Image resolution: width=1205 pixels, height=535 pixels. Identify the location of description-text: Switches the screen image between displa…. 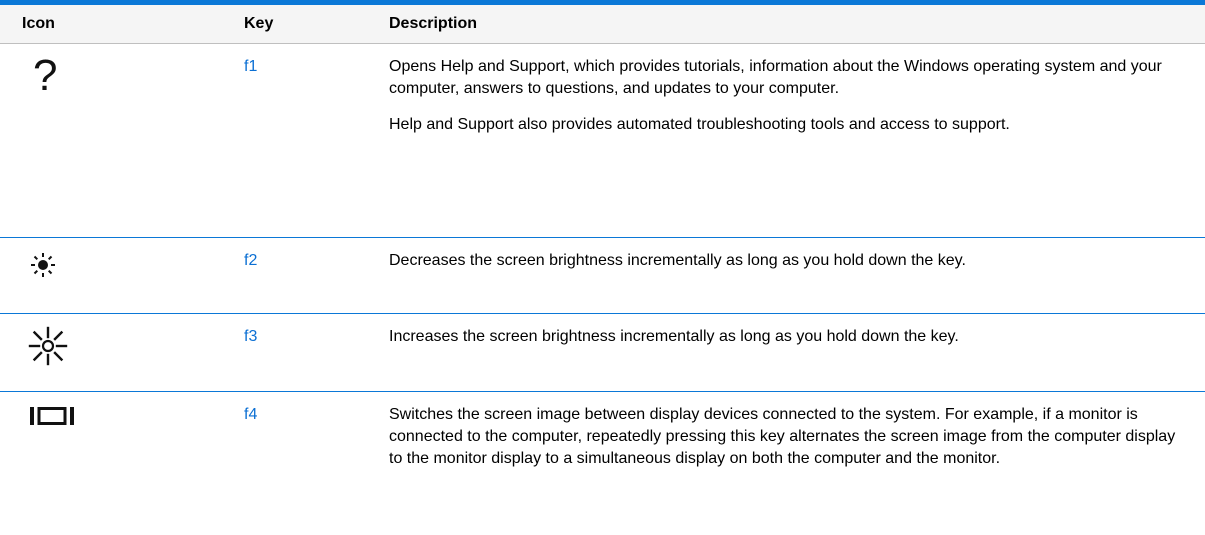
(782, 436).